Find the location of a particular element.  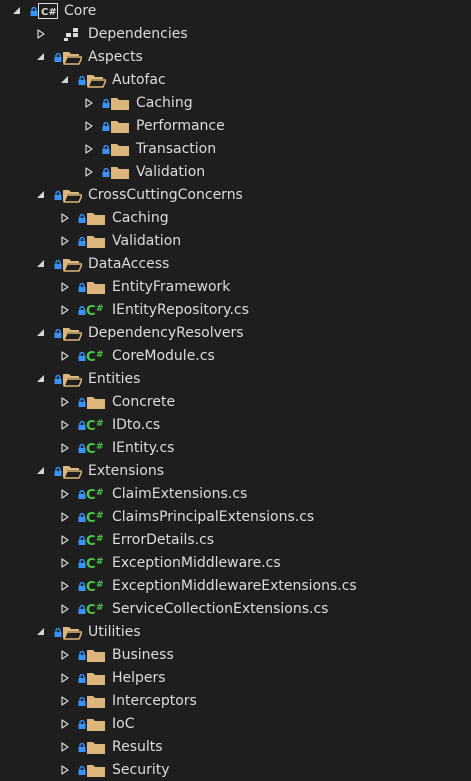

tree-item-label: DependencyResolvers is located at coordinates (166, 333).